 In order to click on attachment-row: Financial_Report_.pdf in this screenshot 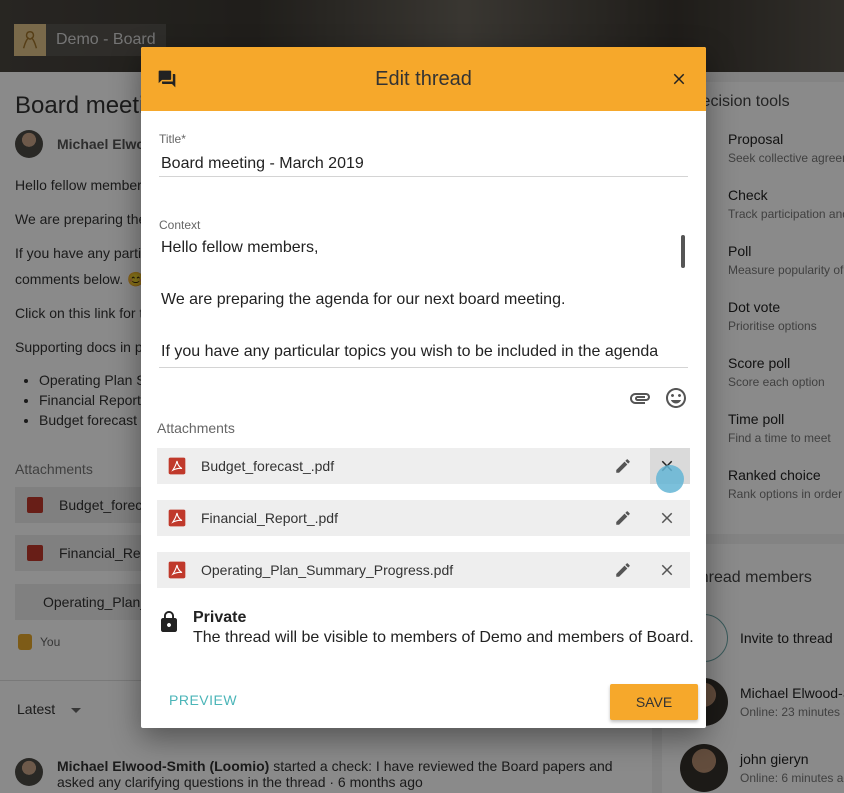, I will do `click(423, 518)`.